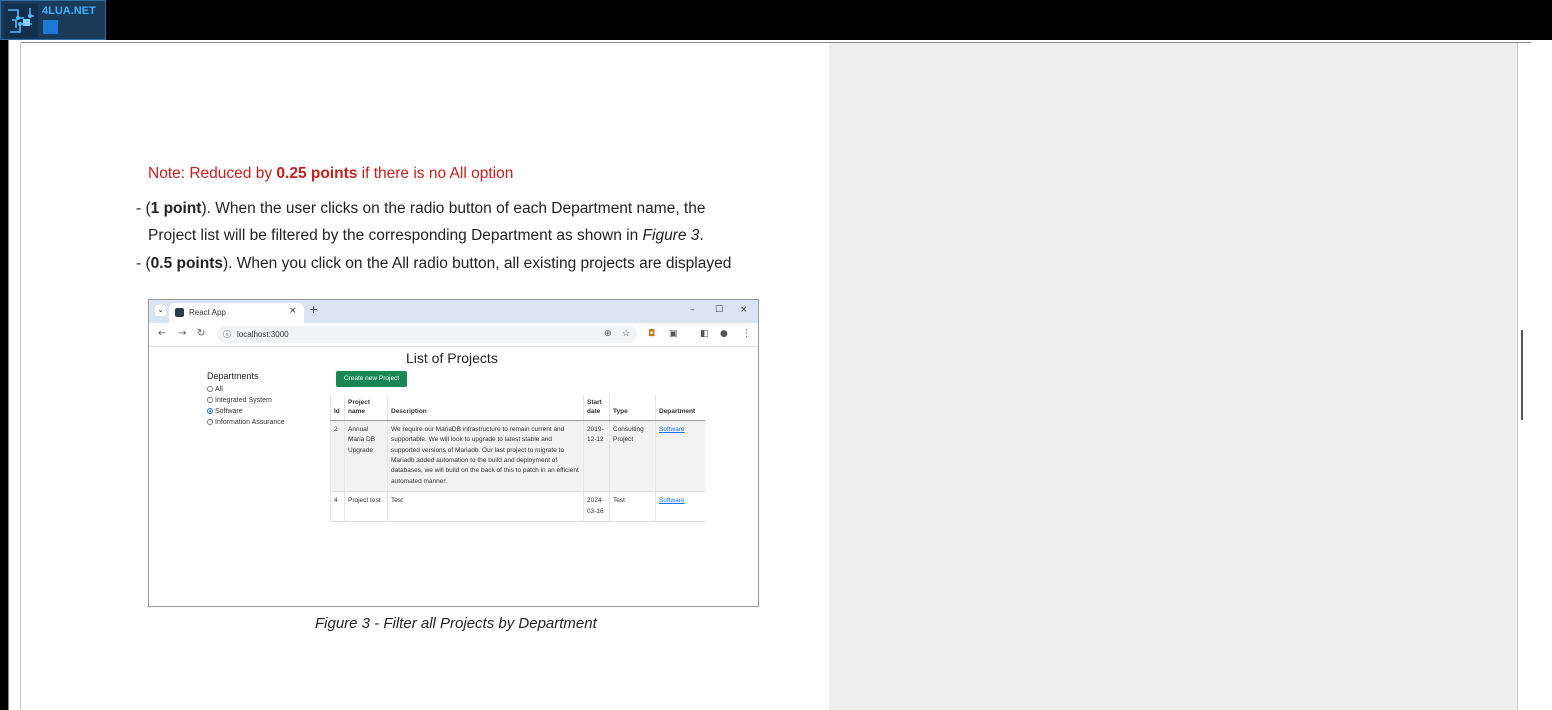  Describe the element at coordinates (337, 408) in the screenshot. I see `col-id: Id` at that location.